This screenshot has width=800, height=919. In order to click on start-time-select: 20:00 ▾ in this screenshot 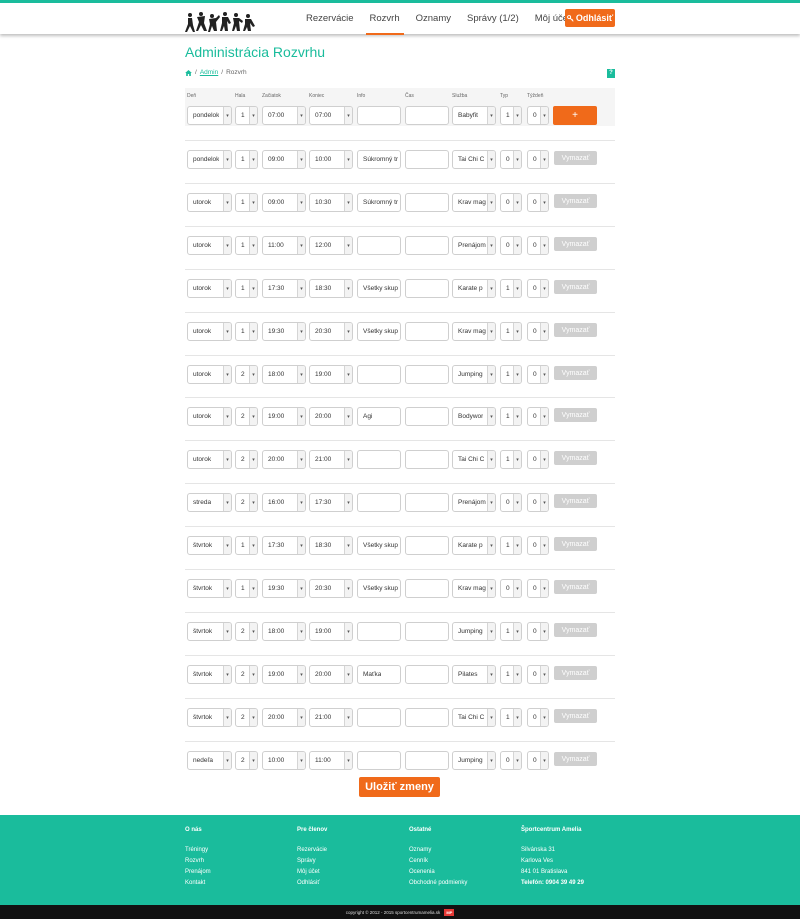, I will do `click(284, 459)`.